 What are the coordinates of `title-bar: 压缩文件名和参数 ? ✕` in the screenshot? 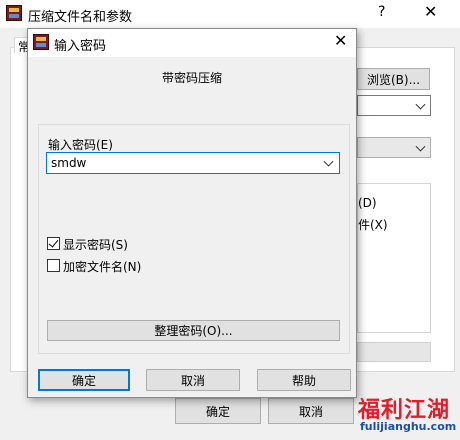 It's located at (230, 14).